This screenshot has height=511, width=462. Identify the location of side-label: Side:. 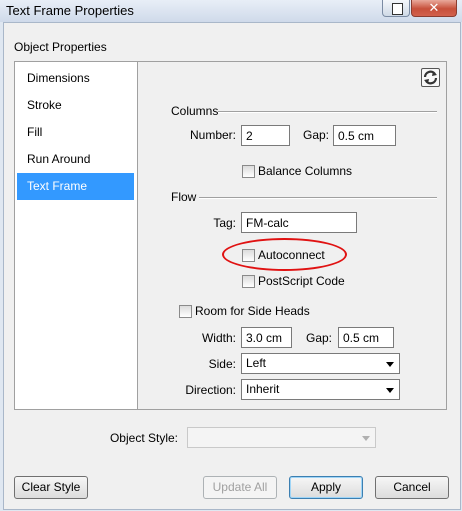
(222, 364).